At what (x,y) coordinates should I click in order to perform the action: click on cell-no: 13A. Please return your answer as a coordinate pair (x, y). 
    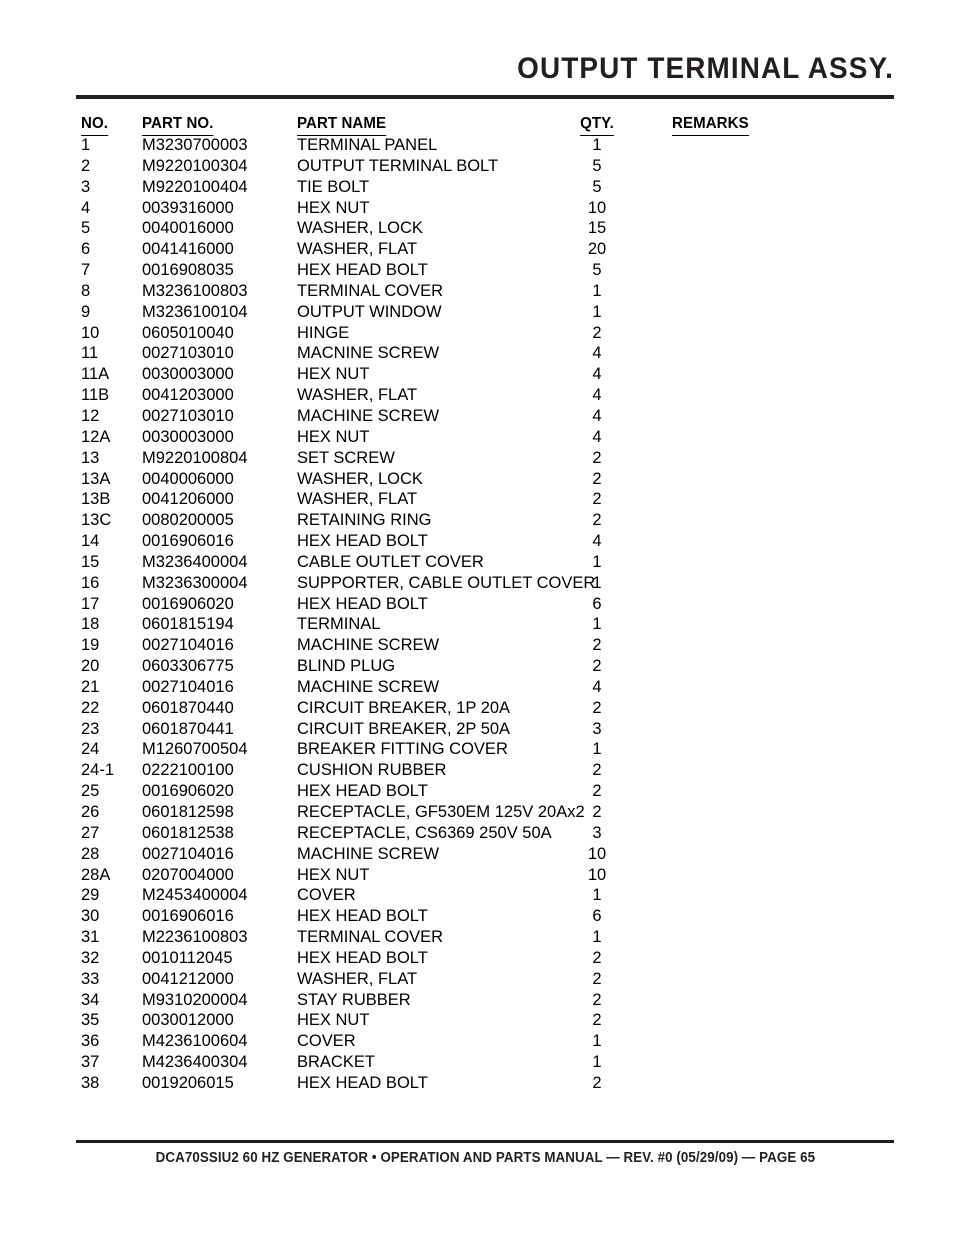
    Looking at the image, I should click on (96, 478).